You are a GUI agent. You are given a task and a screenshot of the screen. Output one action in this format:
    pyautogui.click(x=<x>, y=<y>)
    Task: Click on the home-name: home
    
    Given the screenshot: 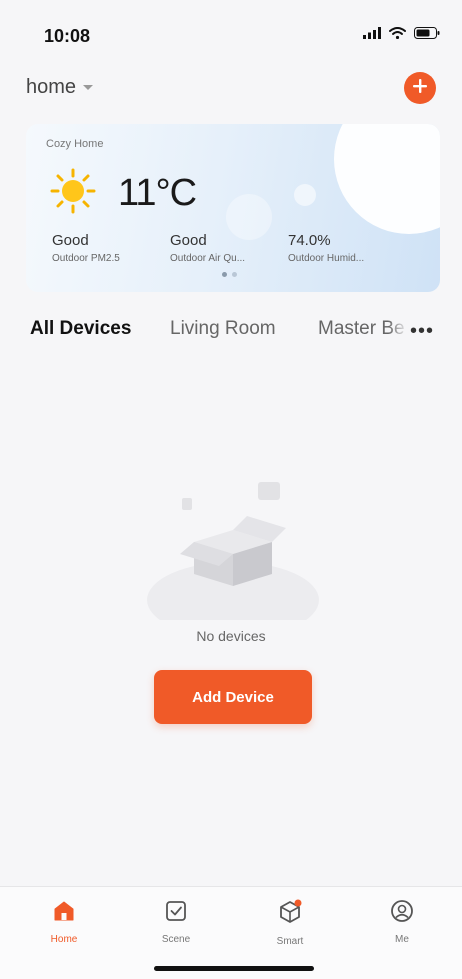 What is the action you would take?
    pyautogui.click(x=51, y=87)
    